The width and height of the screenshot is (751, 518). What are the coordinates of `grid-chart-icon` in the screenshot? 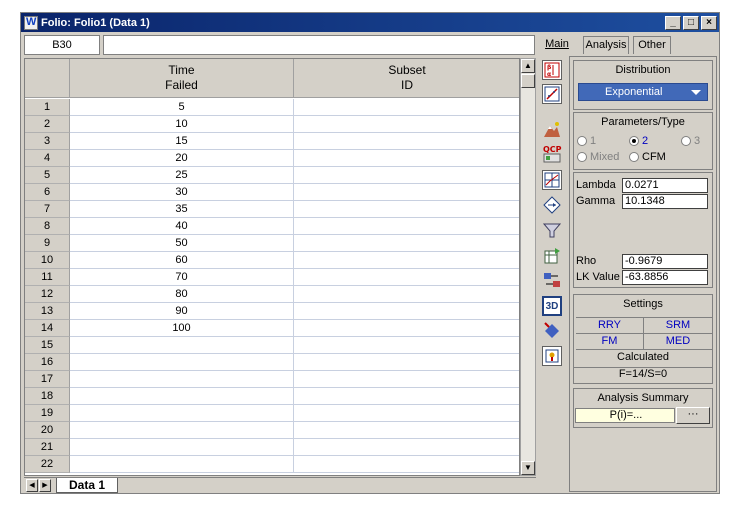 It's located at (552, 180).